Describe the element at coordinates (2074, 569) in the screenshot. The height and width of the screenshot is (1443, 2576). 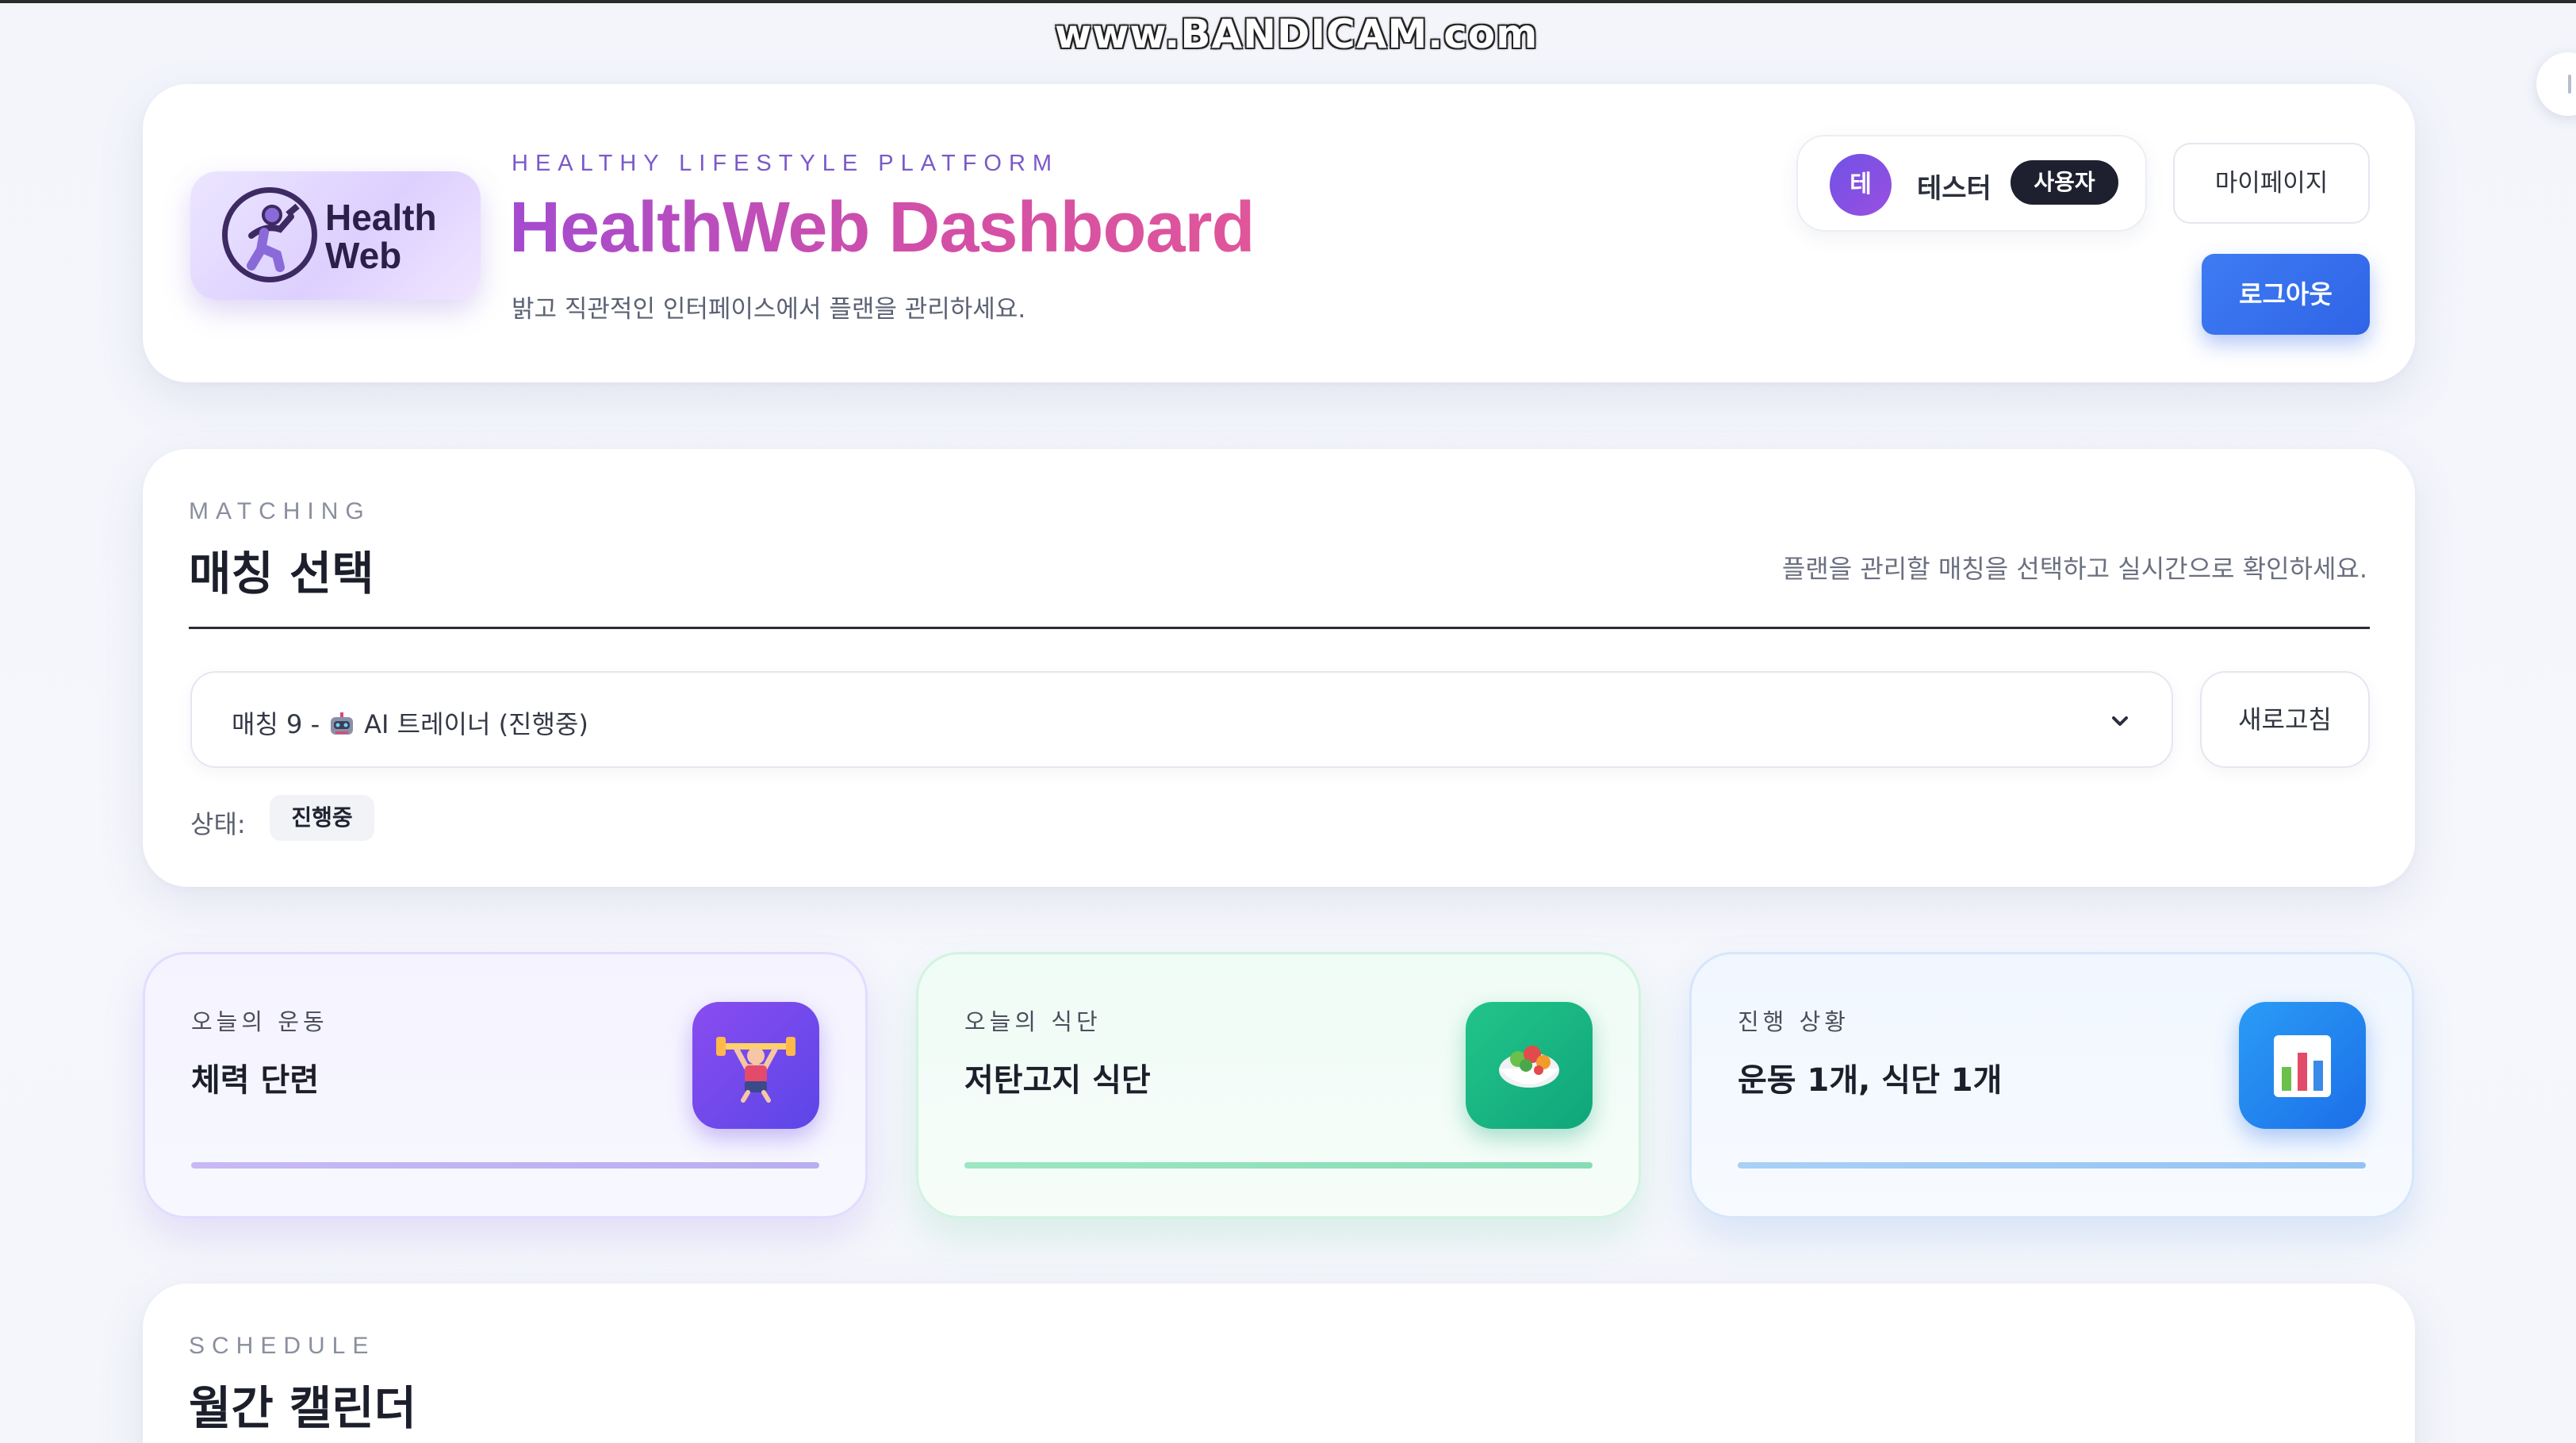
I see `section-description: 플랜을 관리할 매칭을 선택하고 실시간으로 확인하세요.` at that location.